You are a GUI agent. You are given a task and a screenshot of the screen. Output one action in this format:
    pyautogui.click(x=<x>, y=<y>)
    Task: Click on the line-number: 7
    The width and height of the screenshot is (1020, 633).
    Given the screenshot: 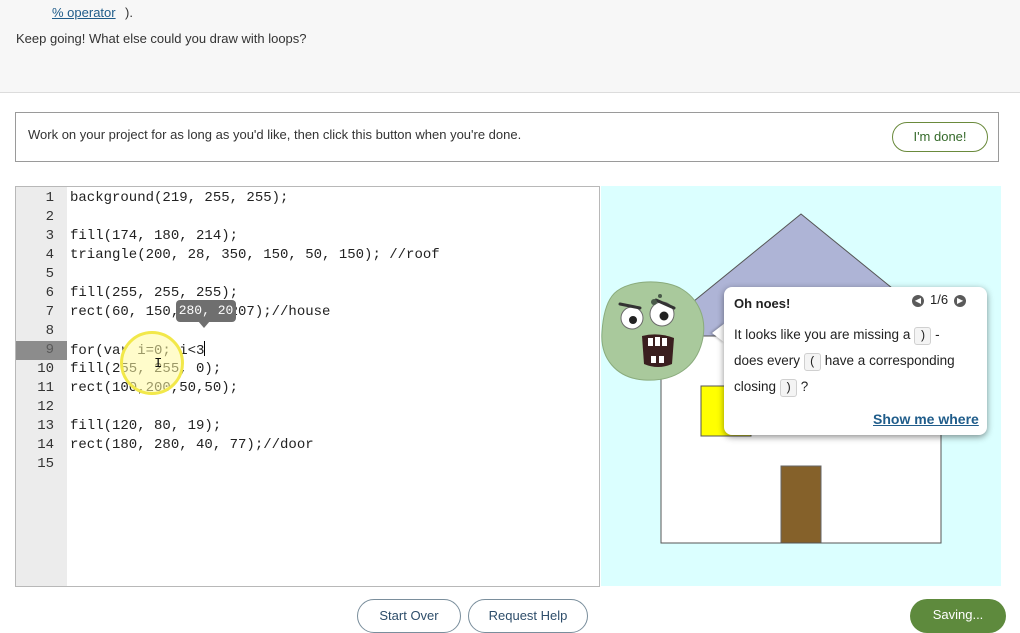 What is the action you would take?
    pyautogui.click(x=49, y=312)
    